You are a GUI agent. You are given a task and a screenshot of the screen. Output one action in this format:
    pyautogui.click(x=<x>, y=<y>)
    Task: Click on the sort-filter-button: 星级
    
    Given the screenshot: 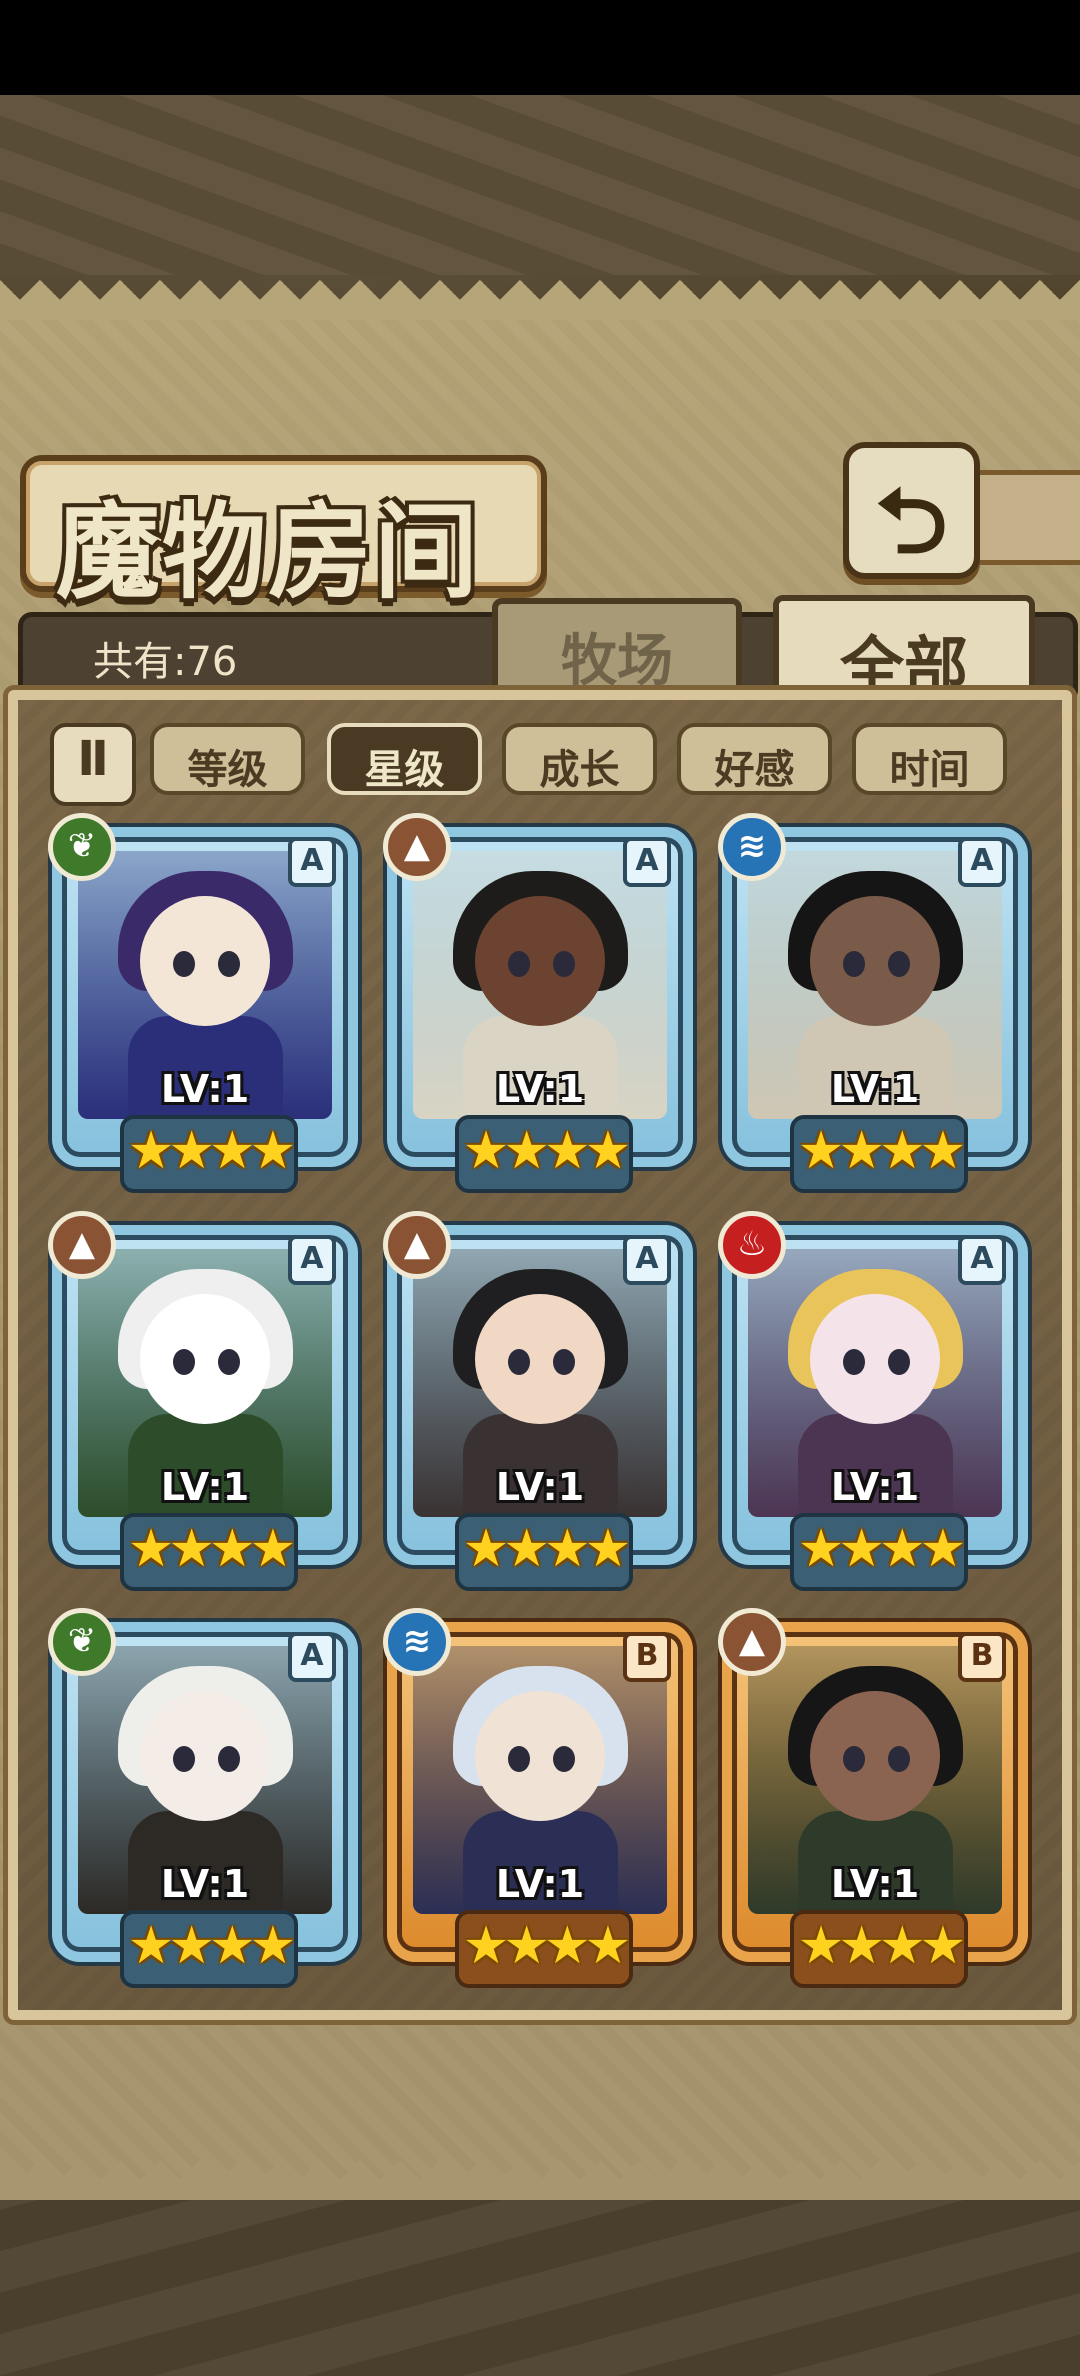 What is the action you would take?
    pyautogui.click(x=404, y=759)
    